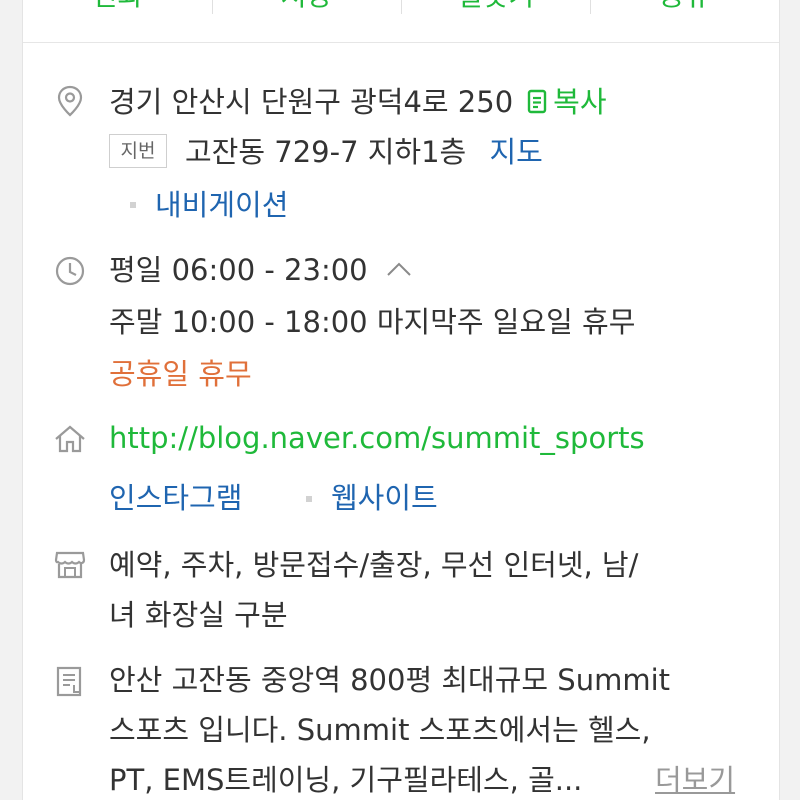  What do you see at coordinates (380, 730) in the screenshot?
I see `description-line-2: 스포츠 입니다. Summit 스포츠에서는 헬스,` at bounding box center [380, 730].